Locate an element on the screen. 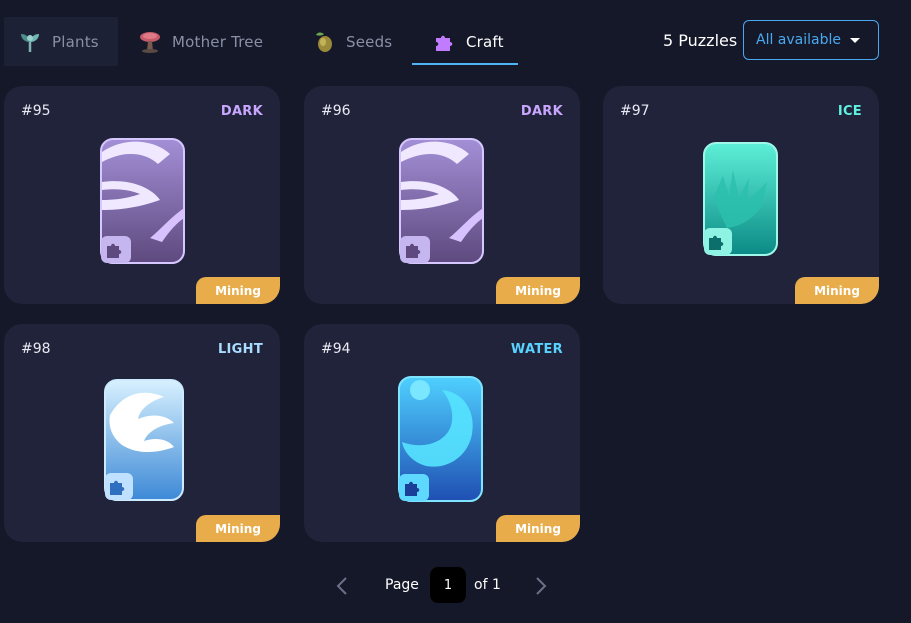 This screenshot has height=623, width=911. card-element: LIGHT is located at coordinates (240, 349).